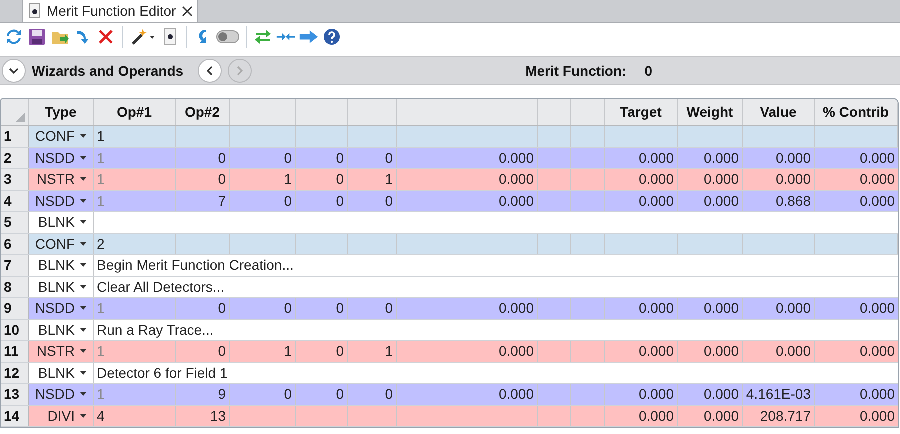 The height and width of the screenshot is (434, 900). What do you see at coordinates (61, 112) in the screenshot?
I see `column-header: Type` at bounding box center [61, 112].